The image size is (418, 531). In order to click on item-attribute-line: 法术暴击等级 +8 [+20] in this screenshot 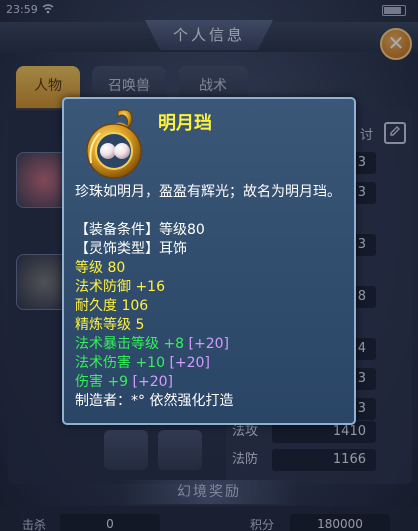, I will do `click(152, 344)`.